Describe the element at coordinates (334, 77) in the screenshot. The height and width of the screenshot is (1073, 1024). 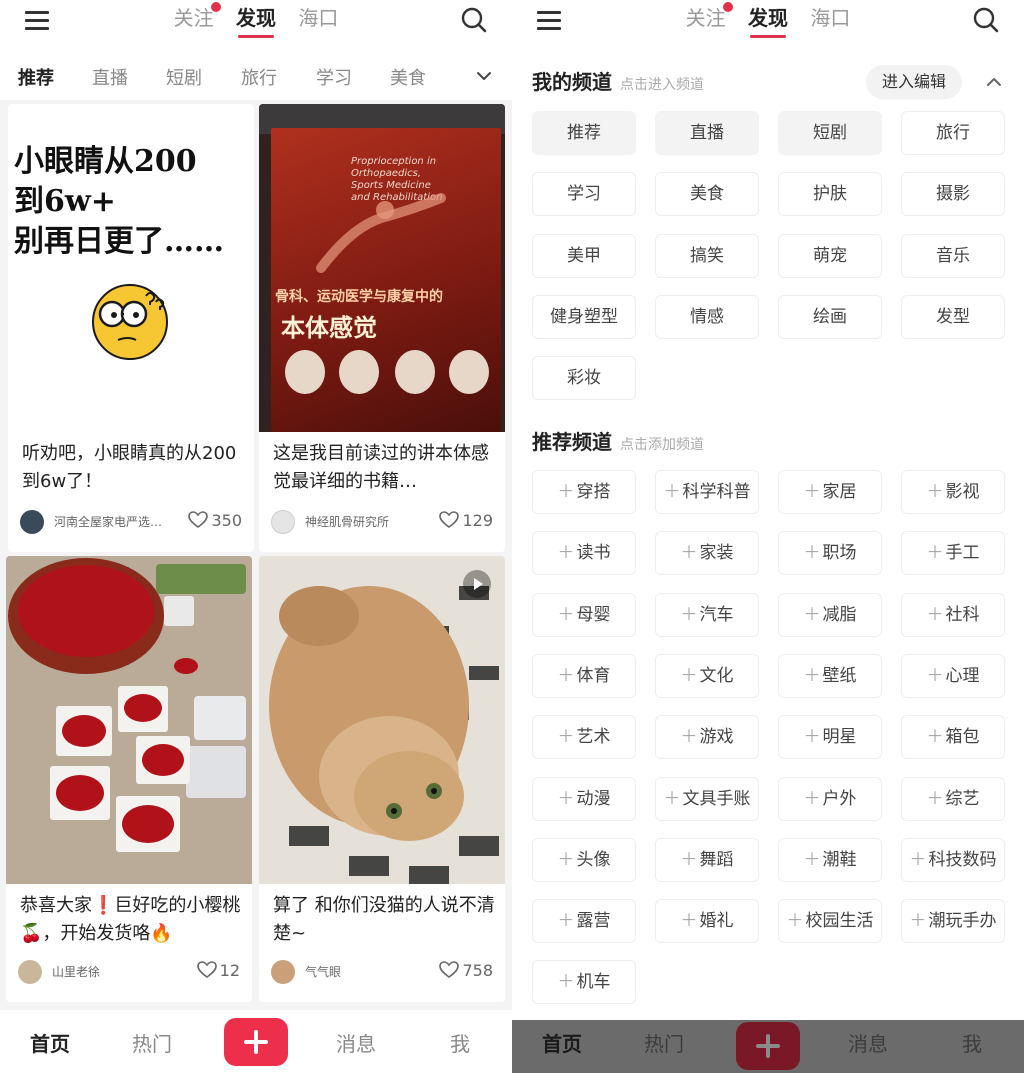
I see `channel-tab-study: 学习` at that location.